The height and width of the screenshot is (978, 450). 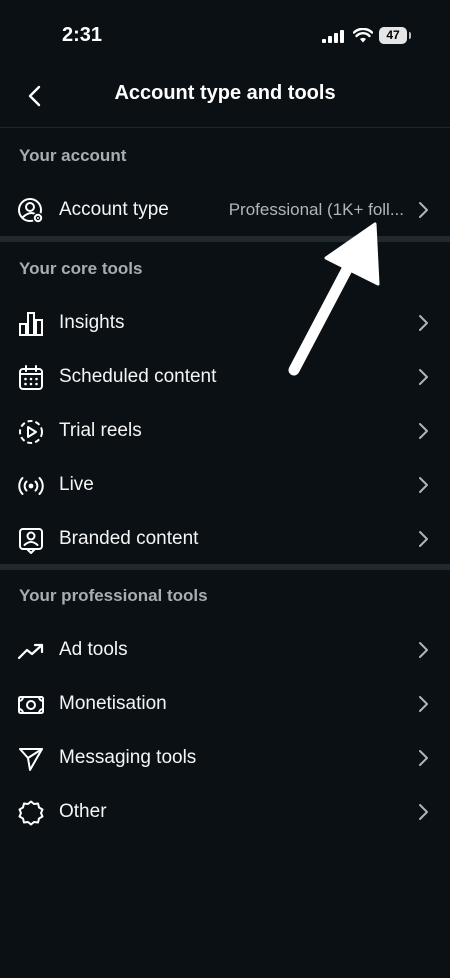 What do you see at coordinates (31, 813) in the screenshot?
I see `gear-icon` at bounding box center [31, 813].